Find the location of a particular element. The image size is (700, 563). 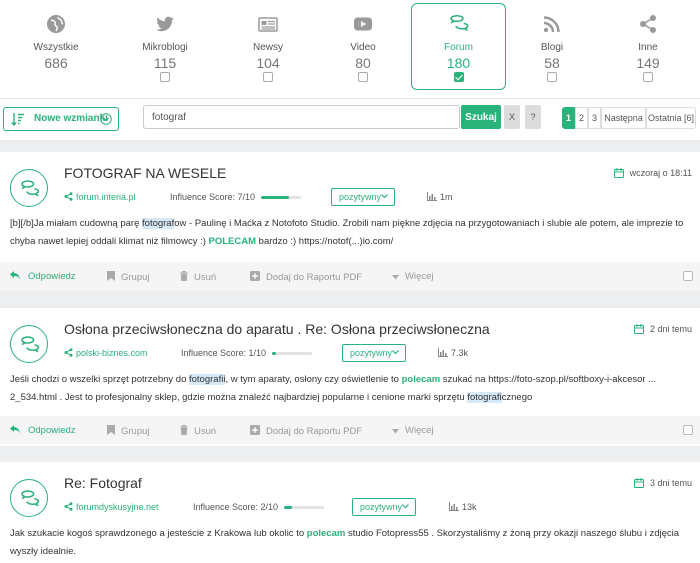

source-label: Blogi is located at coordinates (552, 47).